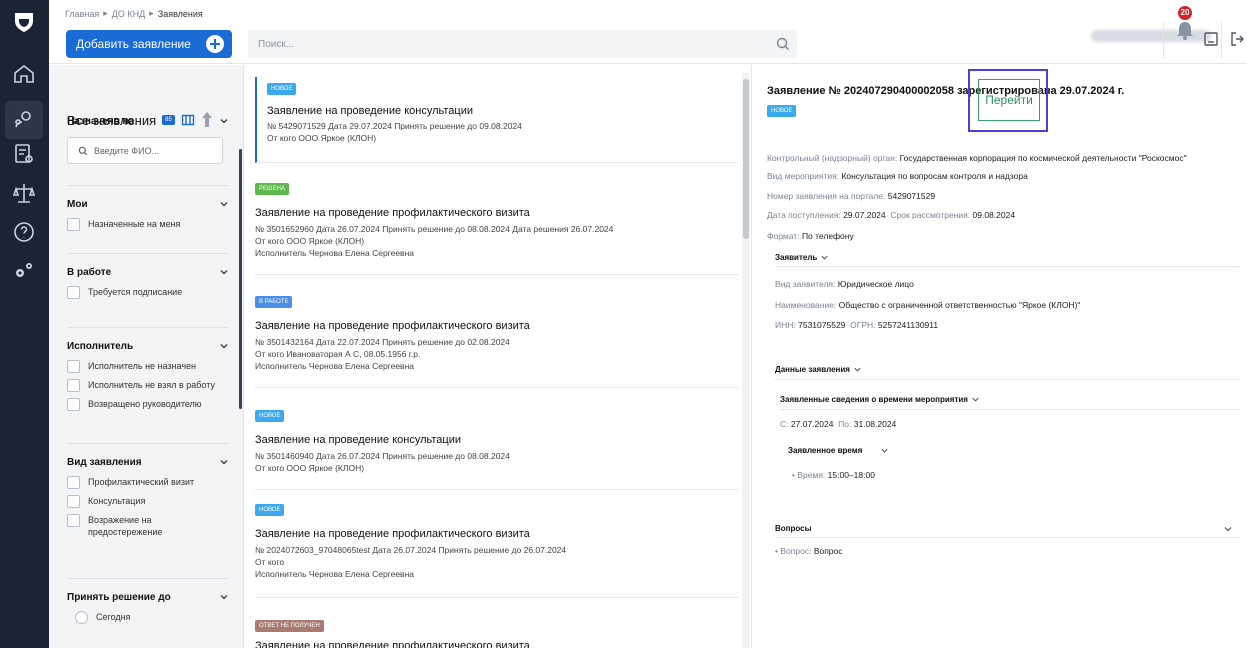 The image size is (1247, 648). What do you see at coordinates (148, 404) in the screenshot?
I see `checkbox-returned-to-manager: Возвращено руководителю` at bounding box center [148, 404].